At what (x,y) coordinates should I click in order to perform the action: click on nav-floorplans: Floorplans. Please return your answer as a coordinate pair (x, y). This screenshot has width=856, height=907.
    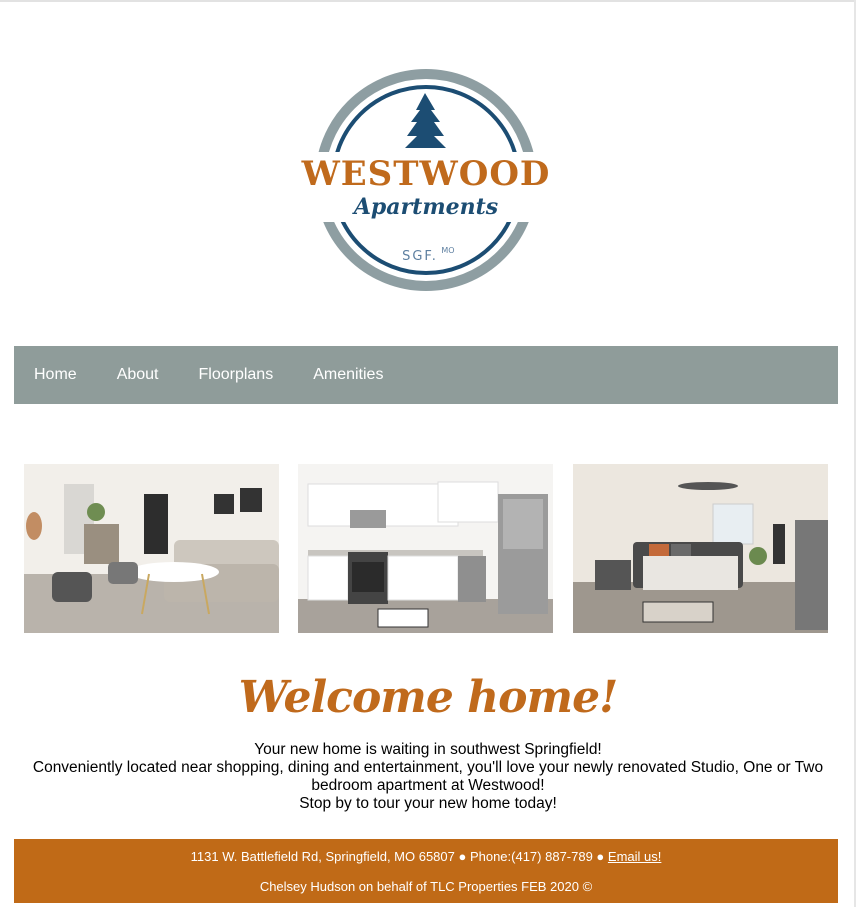
    Looking at the image, I should click on (236, 375).